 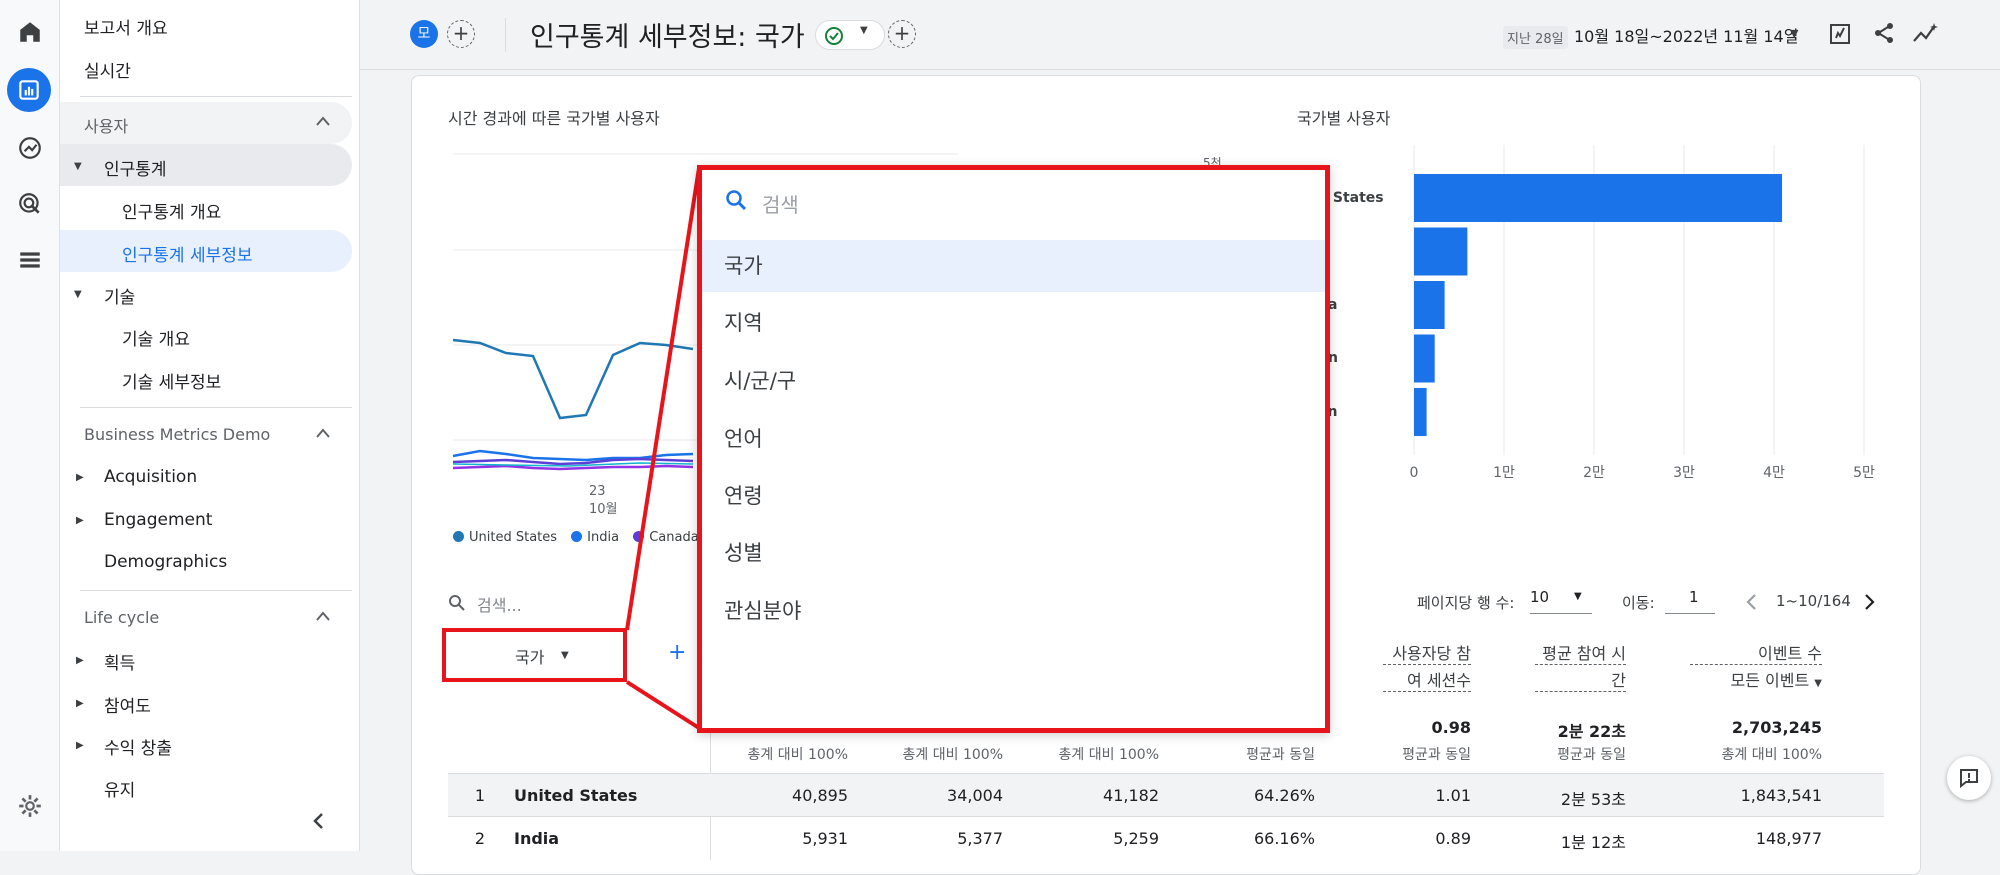 What do you see at coordinates (1561, 601) in the screenshot?
I see `rows-per-page-select: 10 ▼` at bounding box center [1561, 601].